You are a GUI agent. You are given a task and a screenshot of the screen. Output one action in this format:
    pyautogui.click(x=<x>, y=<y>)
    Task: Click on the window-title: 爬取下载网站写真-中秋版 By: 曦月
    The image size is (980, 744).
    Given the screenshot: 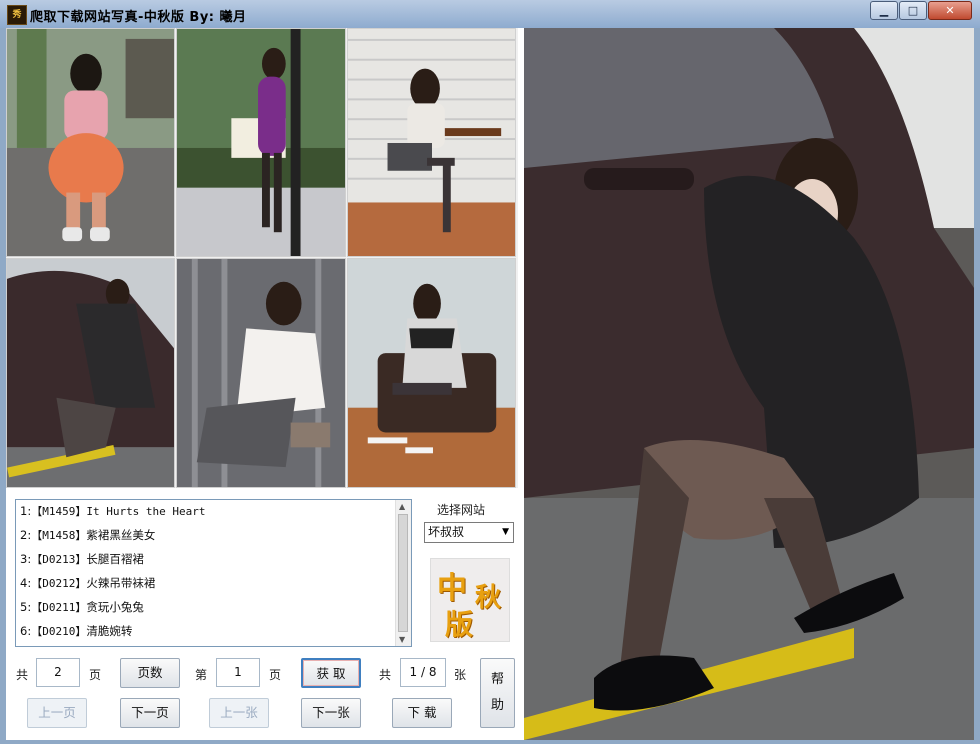 What is the action you would take?
    pyautogui.click(x=138, y=17)
    